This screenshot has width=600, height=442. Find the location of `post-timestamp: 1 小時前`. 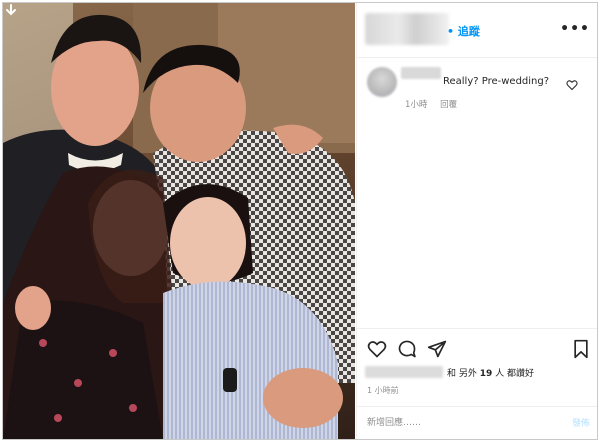

post-timestamp: 1 小時前 is located at coordinates (383, 390).